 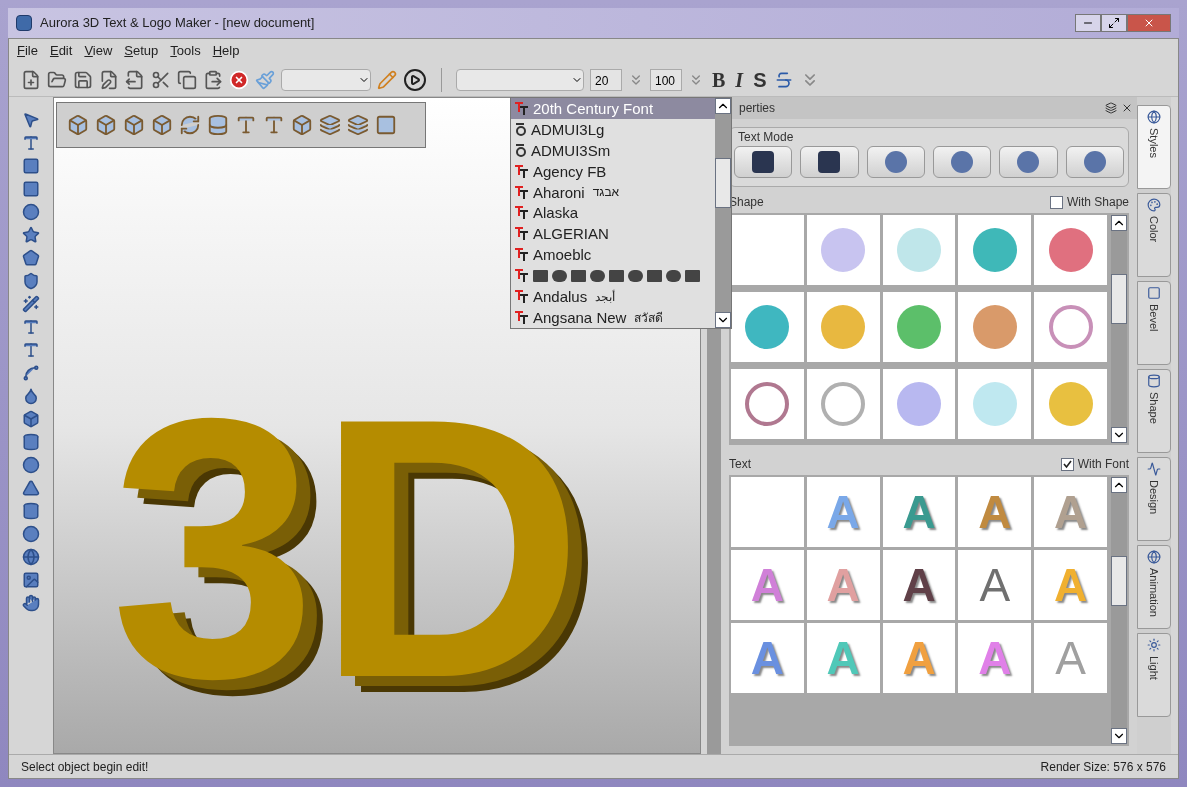 What do you see at coordinates (1154, 147) in the screenshot?
I see `side-tab: Styles` at bounding box center [1154, 147].